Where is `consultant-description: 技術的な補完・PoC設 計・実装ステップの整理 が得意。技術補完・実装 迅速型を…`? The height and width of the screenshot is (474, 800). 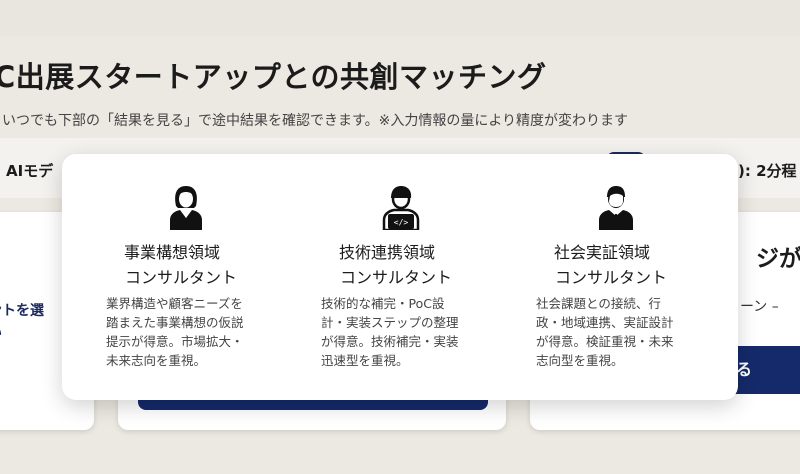 consultant-description: 技術的な補完・PoC設 計・実装ステップの整理 が得意。技術補完・実装 迅速型を… is located at coordinates (390, 332).